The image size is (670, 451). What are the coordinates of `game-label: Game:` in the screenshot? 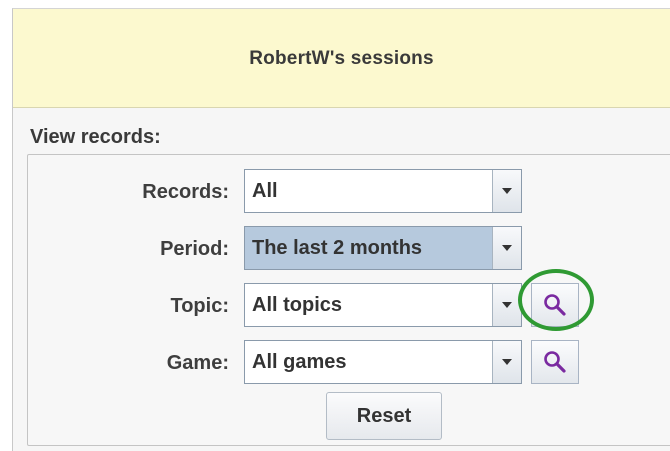 It's located at (197, 363).